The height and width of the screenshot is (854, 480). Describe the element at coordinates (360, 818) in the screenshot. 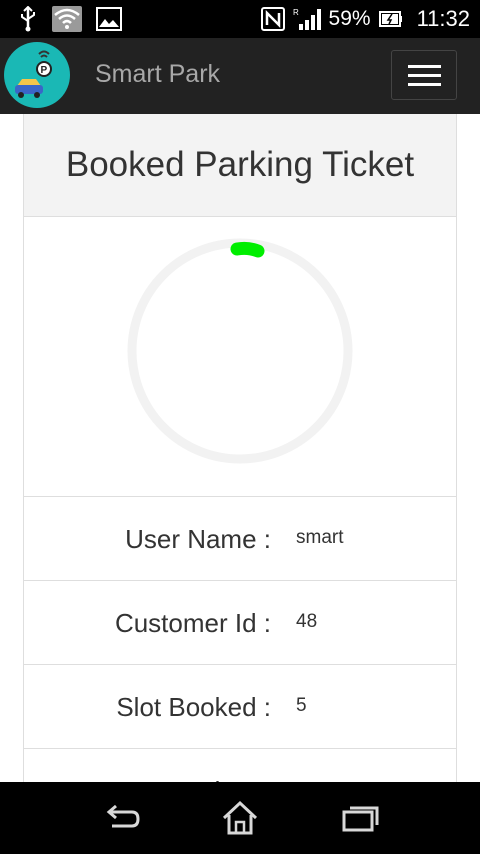

I see `recent-apps-icon` at that location.